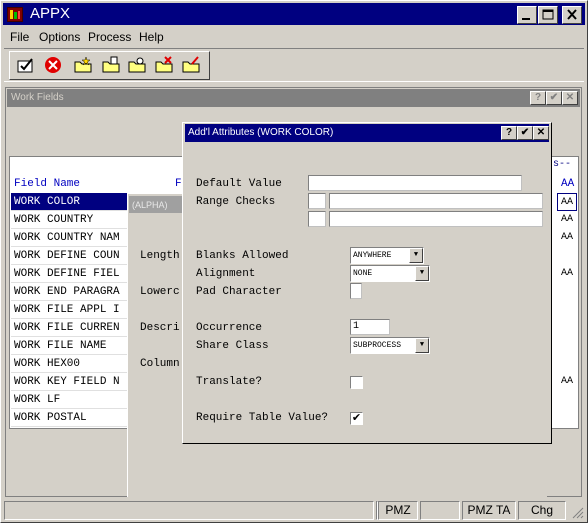 The width and height of the screenshot is (588, 523). I want to click on dialog-ok-button: ✔, so click(525, 133).